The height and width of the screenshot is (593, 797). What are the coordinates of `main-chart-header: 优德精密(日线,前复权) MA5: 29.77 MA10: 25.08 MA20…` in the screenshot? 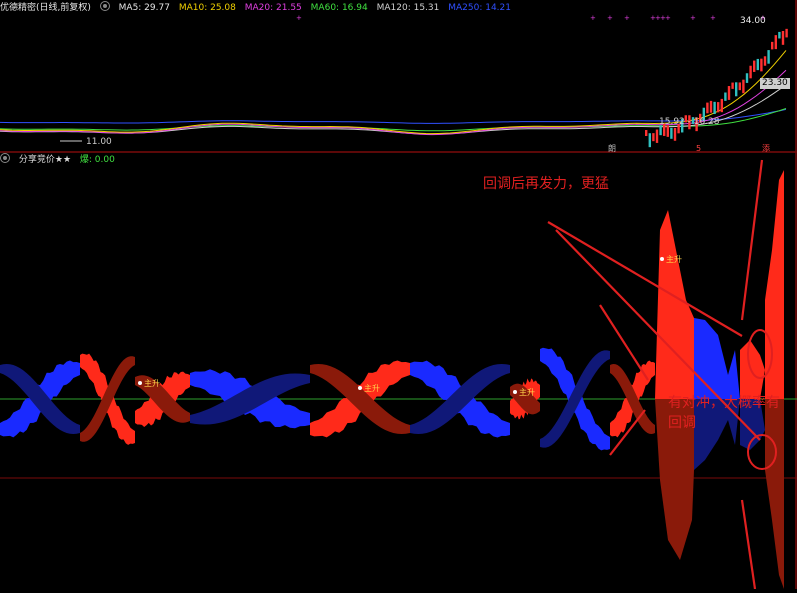 It's located at (398, 8).